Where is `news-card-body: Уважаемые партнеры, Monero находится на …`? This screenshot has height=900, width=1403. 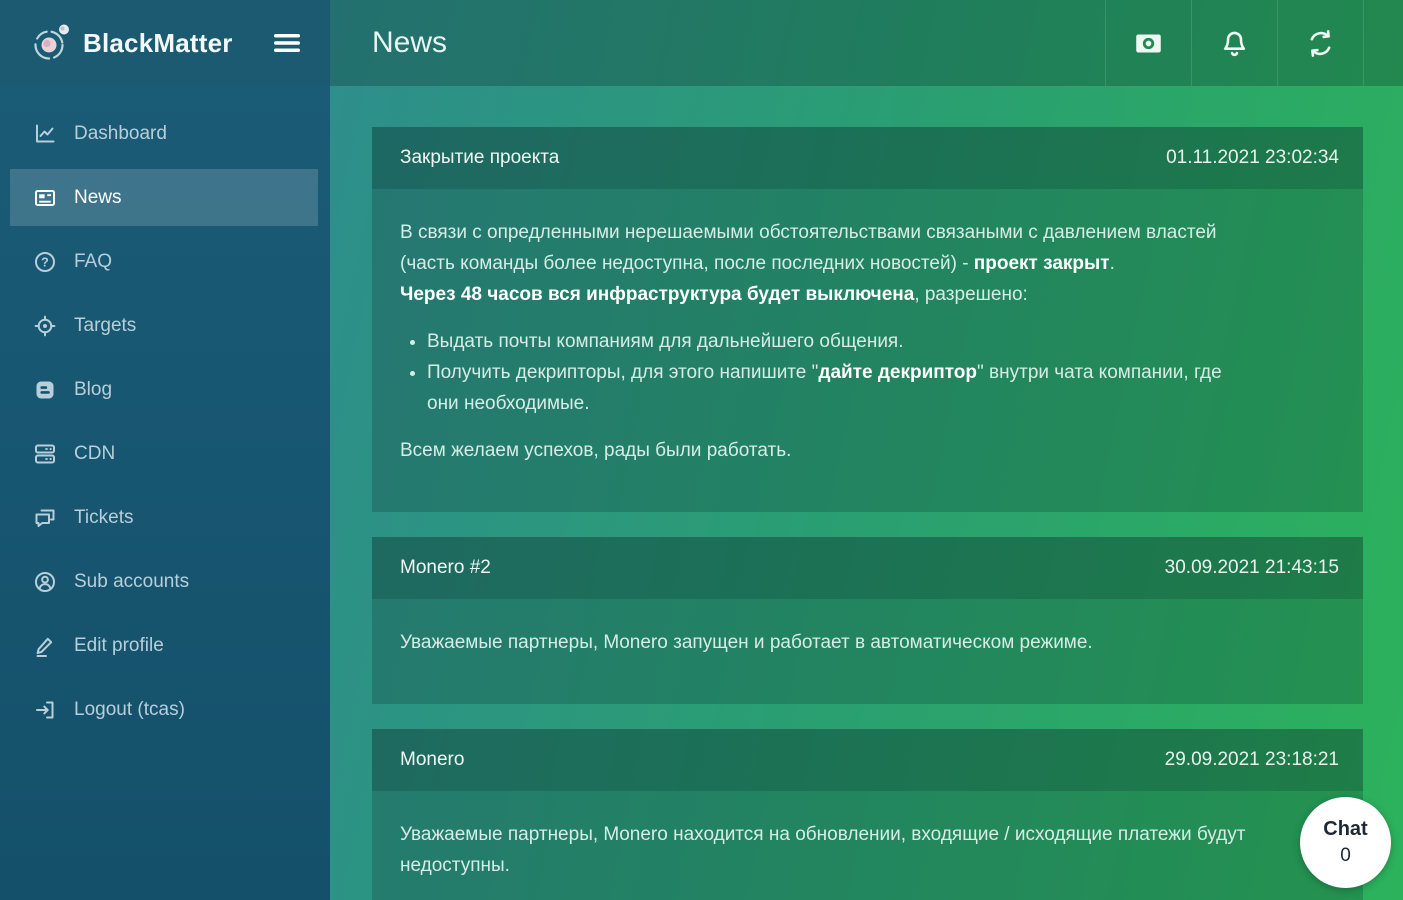
news-card-body: Уважаемые партнеры, Monero находится на … is located at coordinates (867, 845).